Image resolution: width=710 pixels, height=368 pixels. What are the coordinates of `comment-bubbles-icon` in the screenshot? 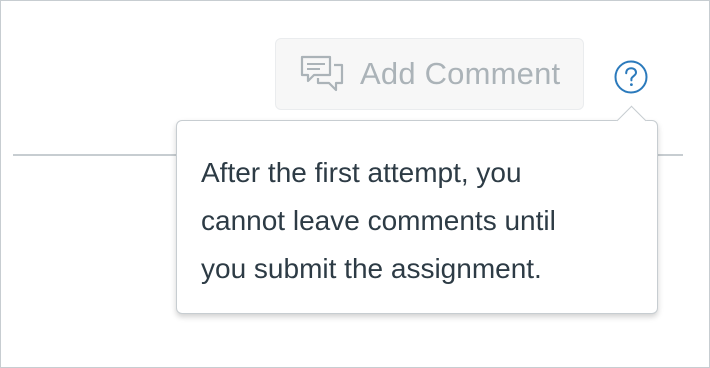 It's located at (322, 74).